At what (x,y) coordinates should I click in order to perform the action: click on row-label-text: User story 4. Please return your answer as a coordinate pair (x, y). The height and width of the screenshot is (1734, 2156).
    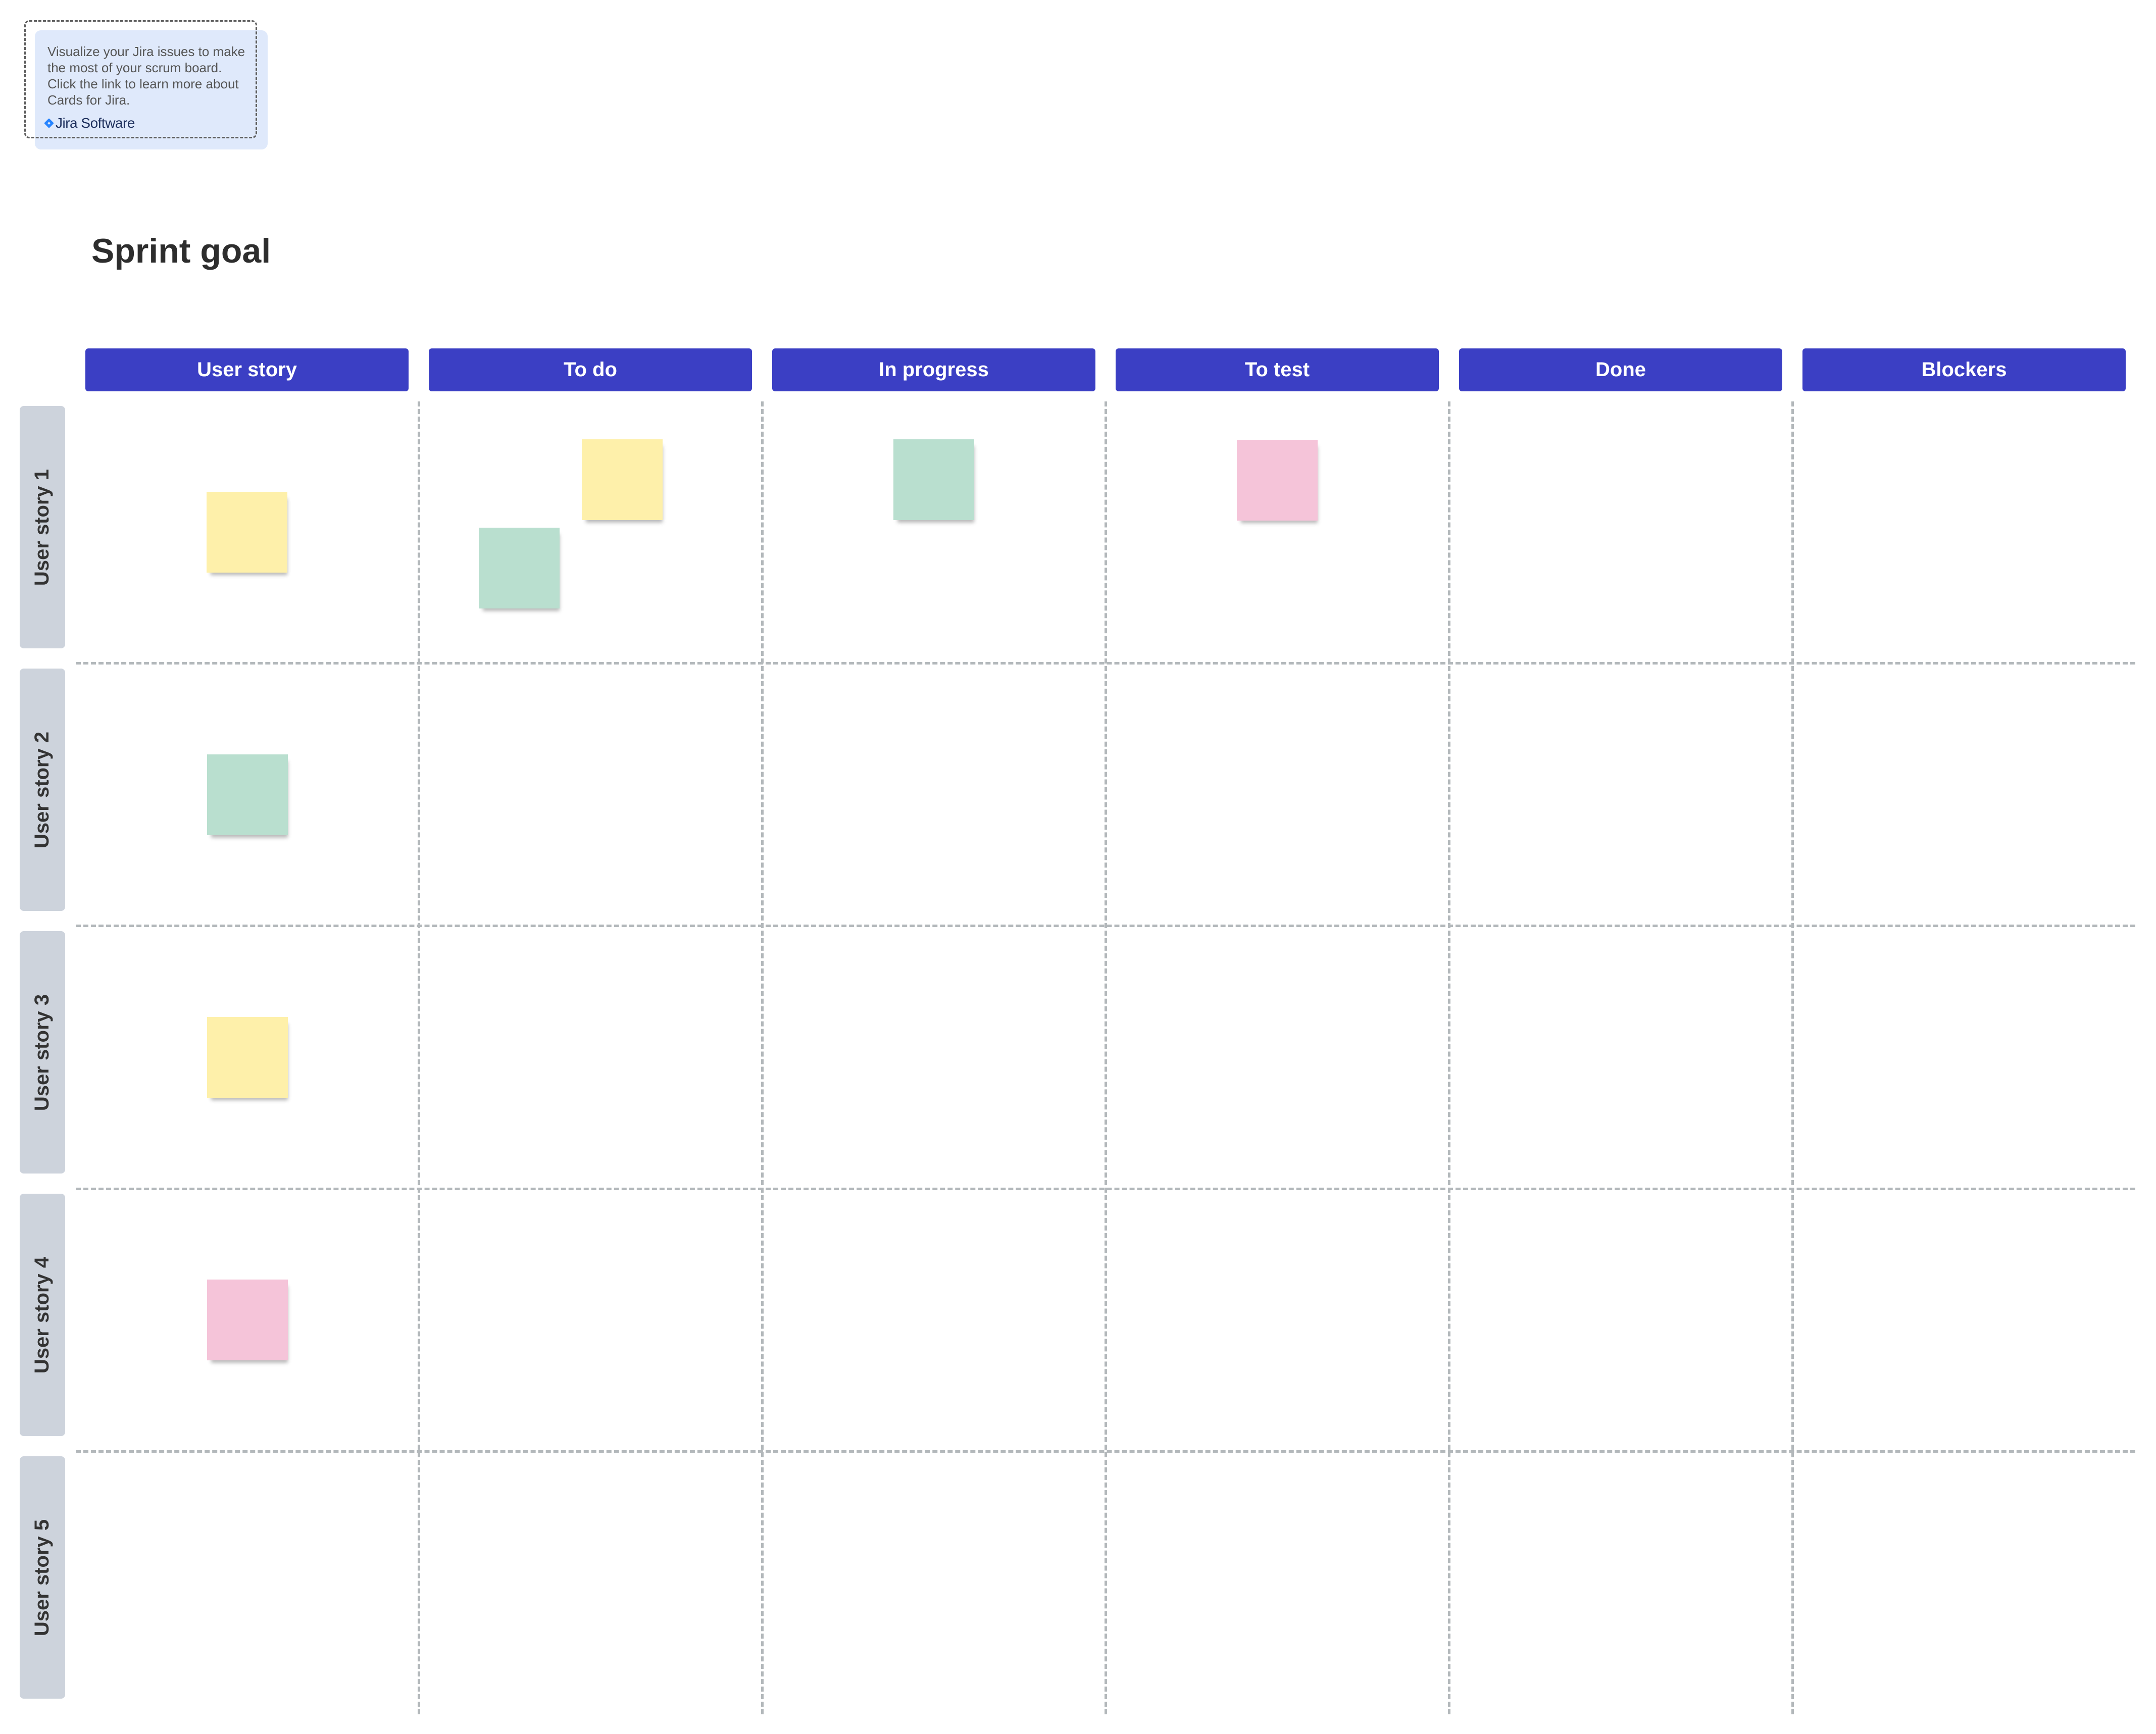
    Looking at the image, I should click on (42, 1315).